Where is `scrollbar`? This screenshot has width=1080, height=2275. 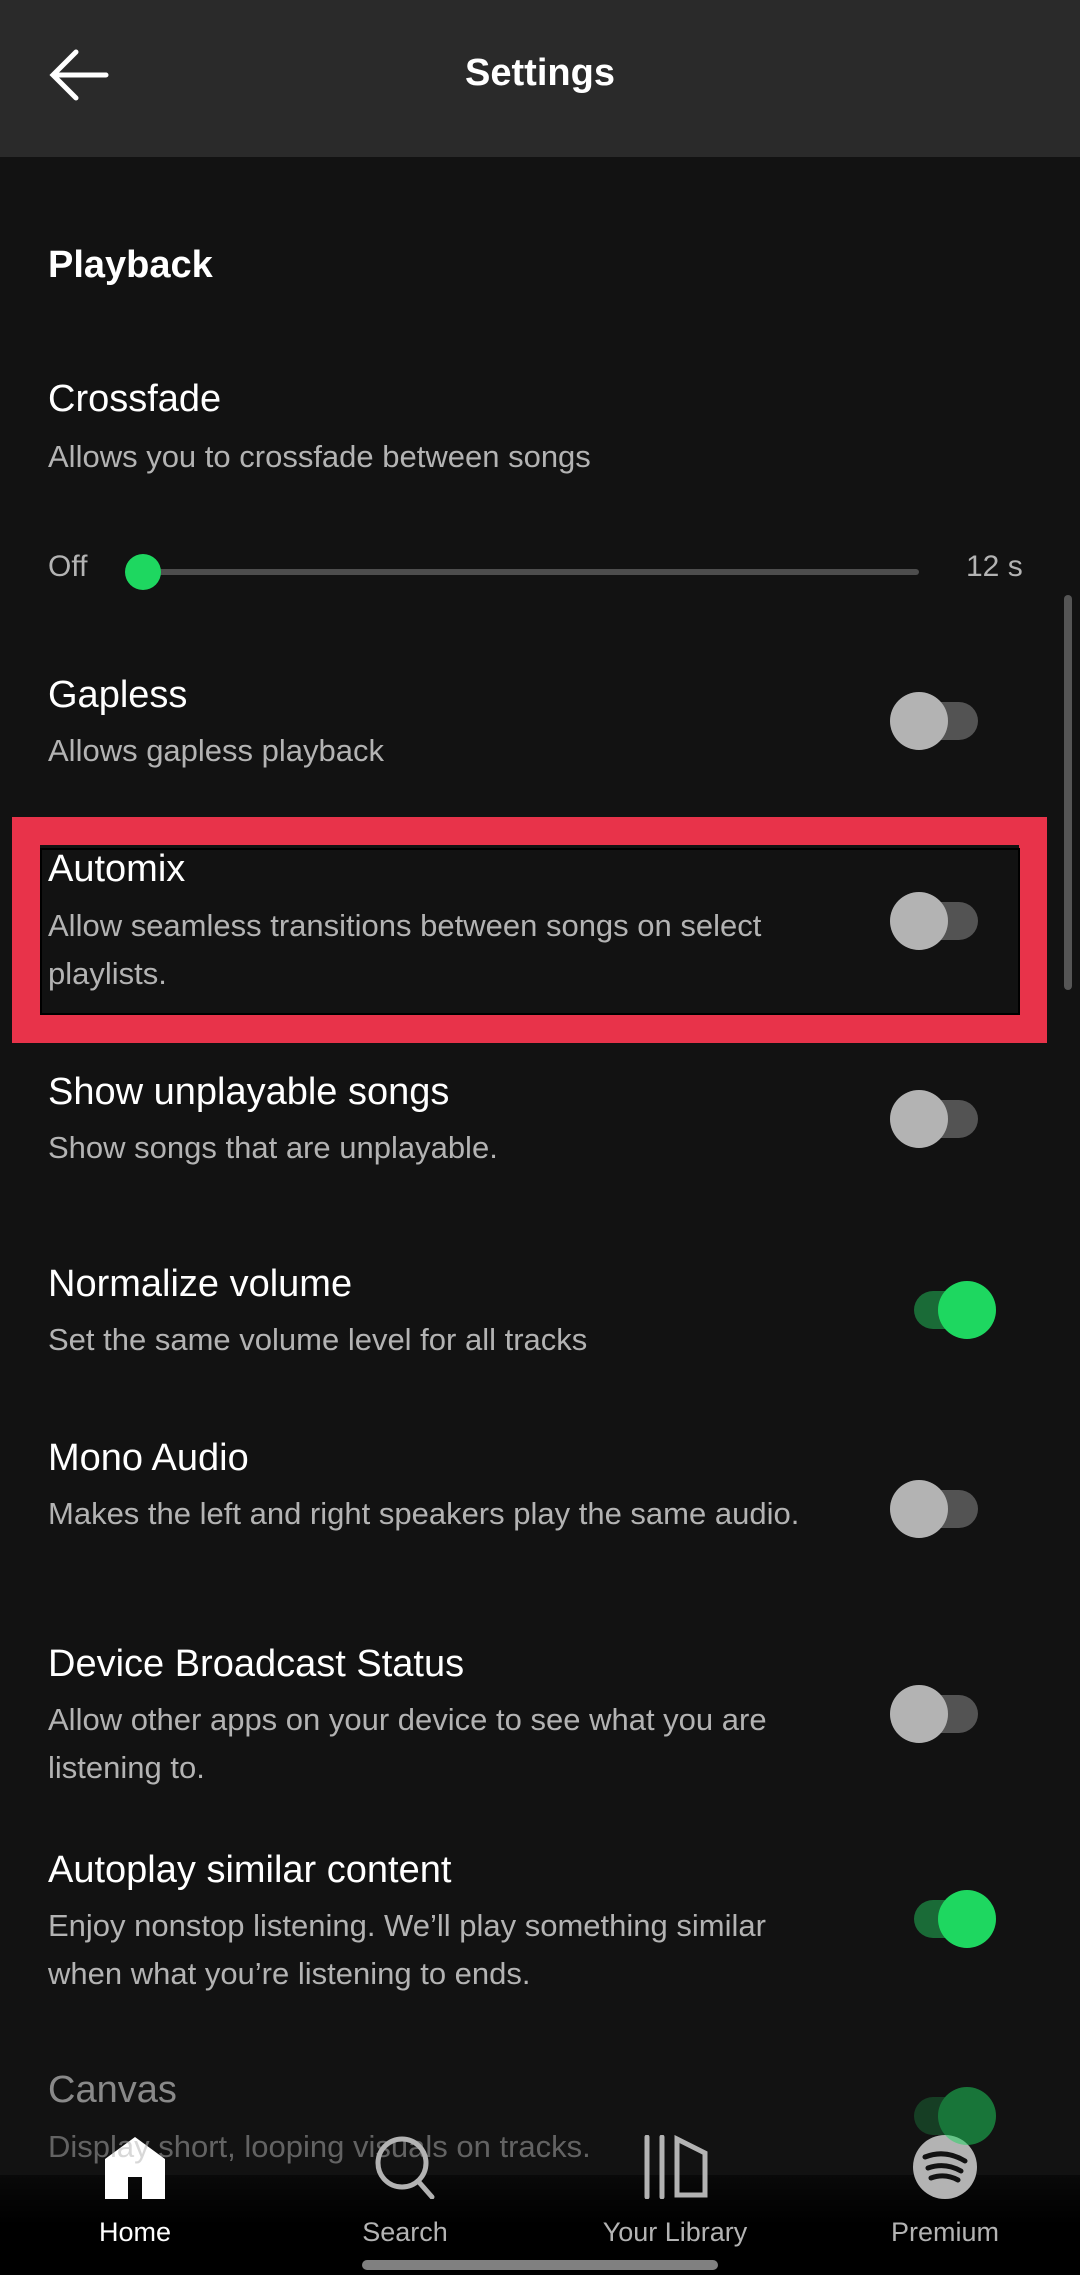
scrollbar is located at coordinates (1068, 792).